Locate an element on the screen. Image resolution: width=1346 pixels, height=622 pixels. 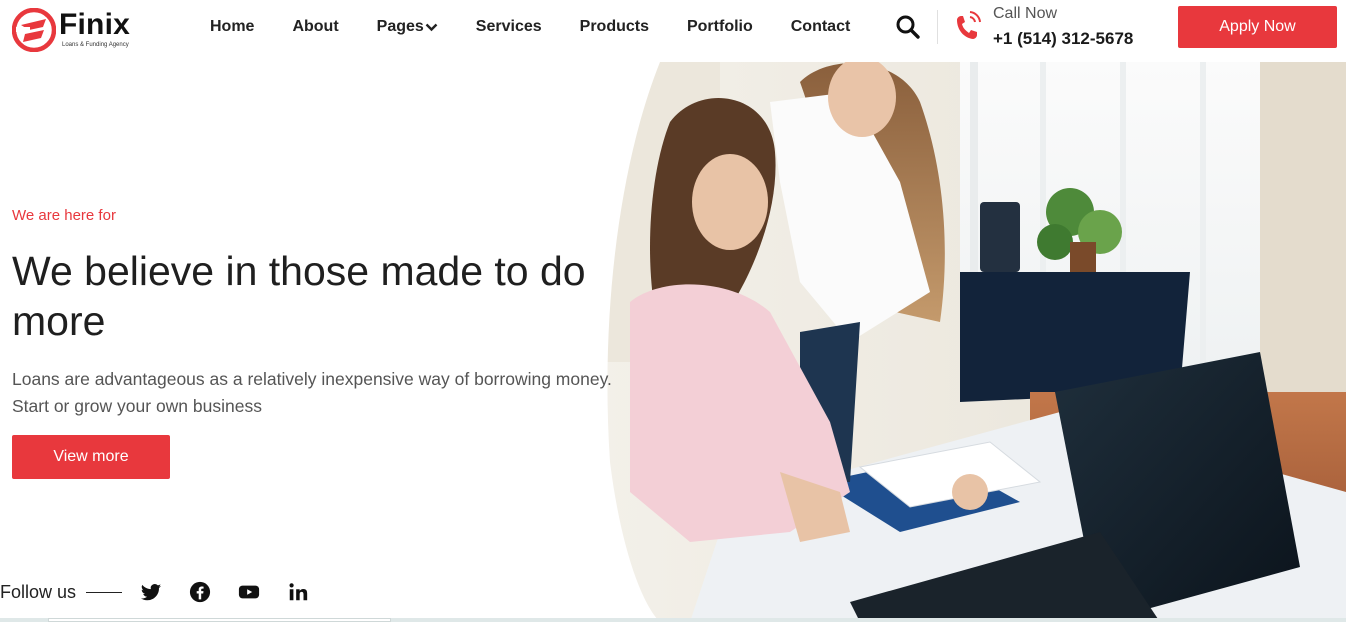
nav-portfolio: Portfolio is located at coordinates (720, 27).